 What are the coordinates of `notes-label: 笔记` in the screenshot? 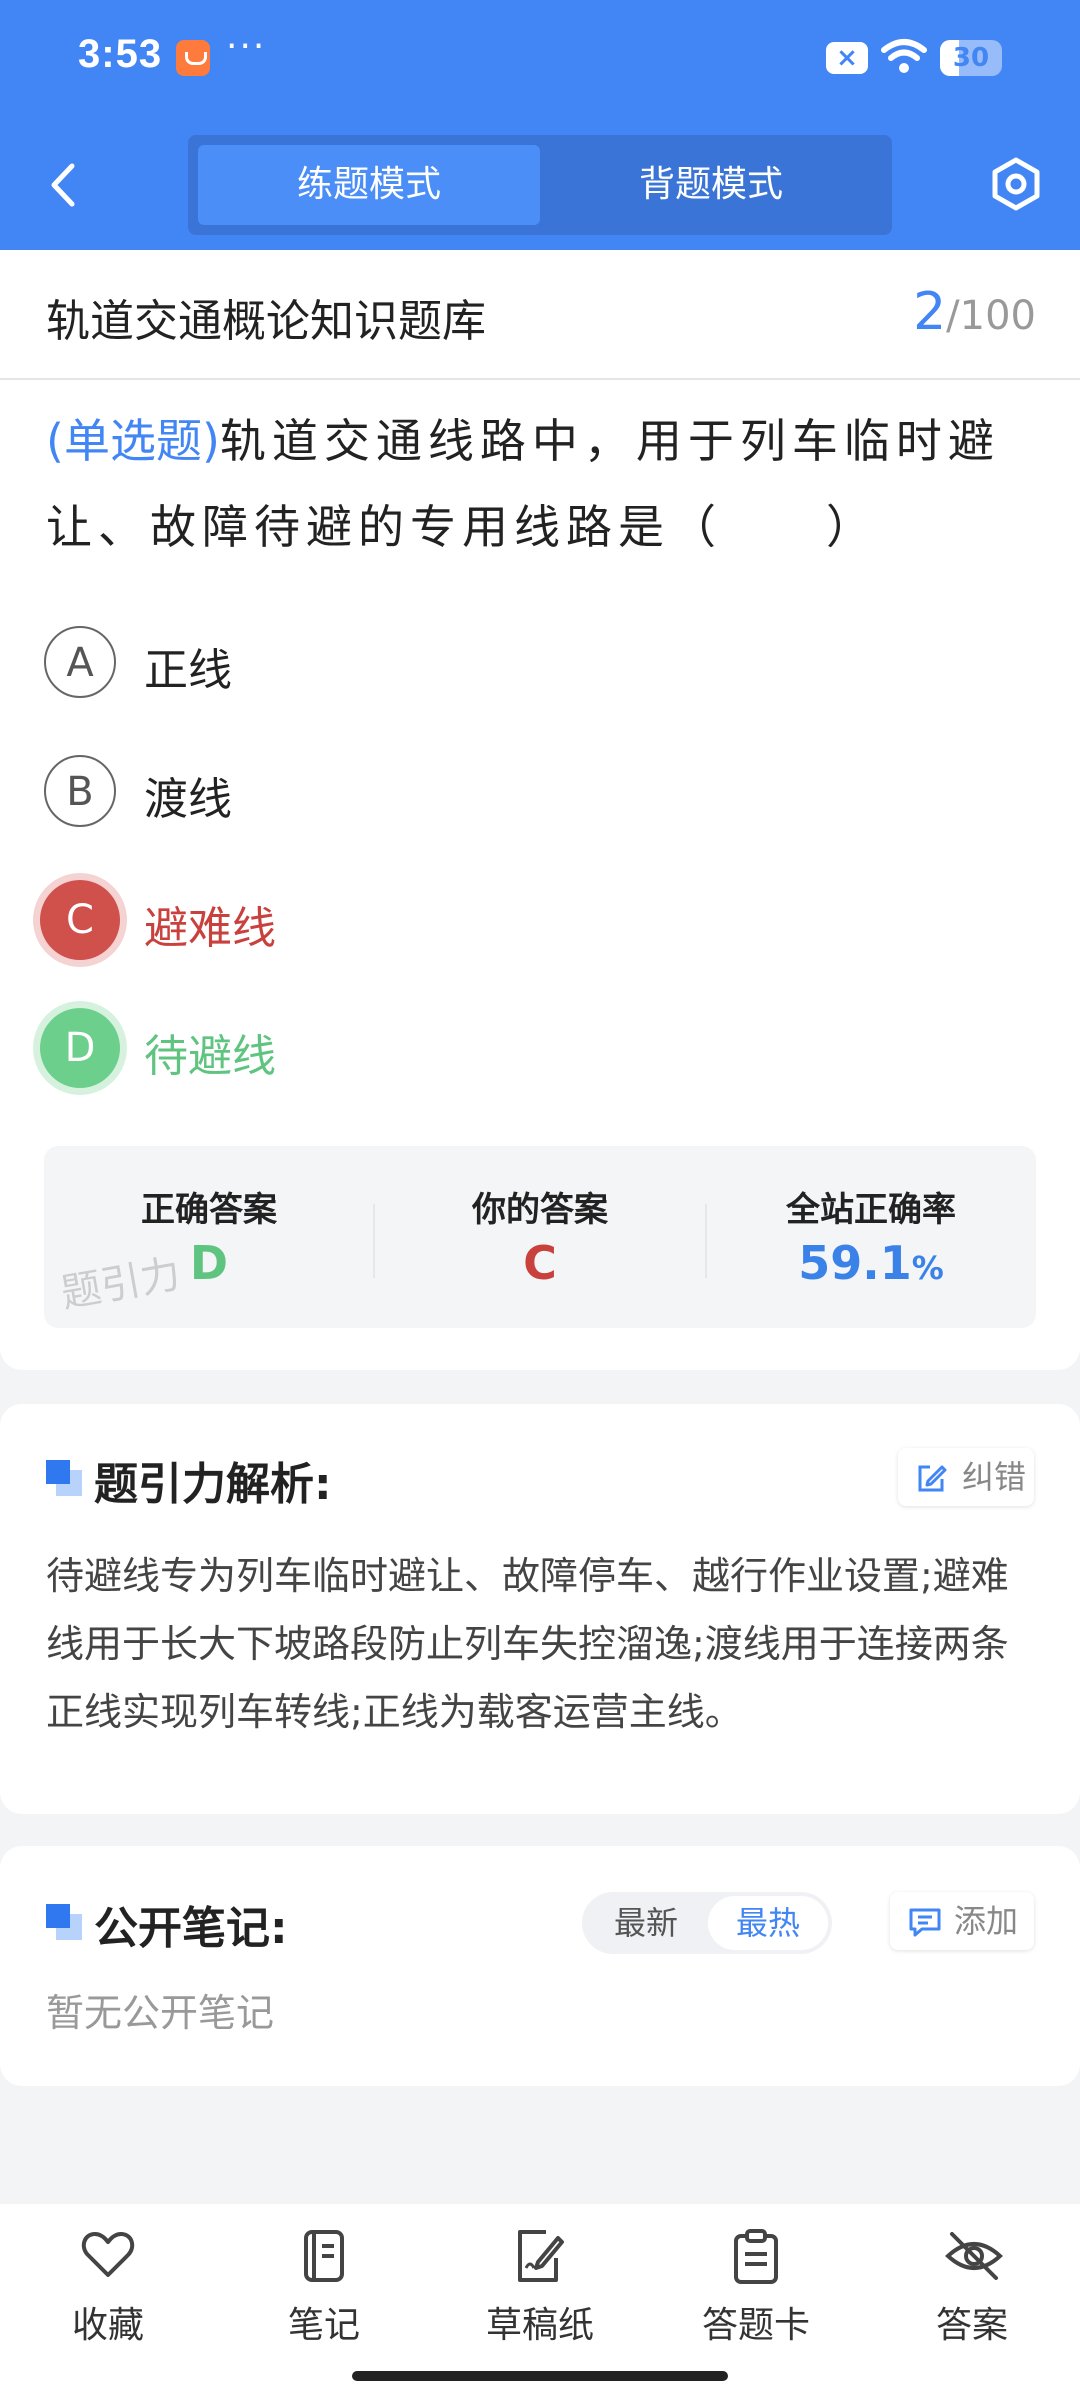 It's located at (323, 2325).